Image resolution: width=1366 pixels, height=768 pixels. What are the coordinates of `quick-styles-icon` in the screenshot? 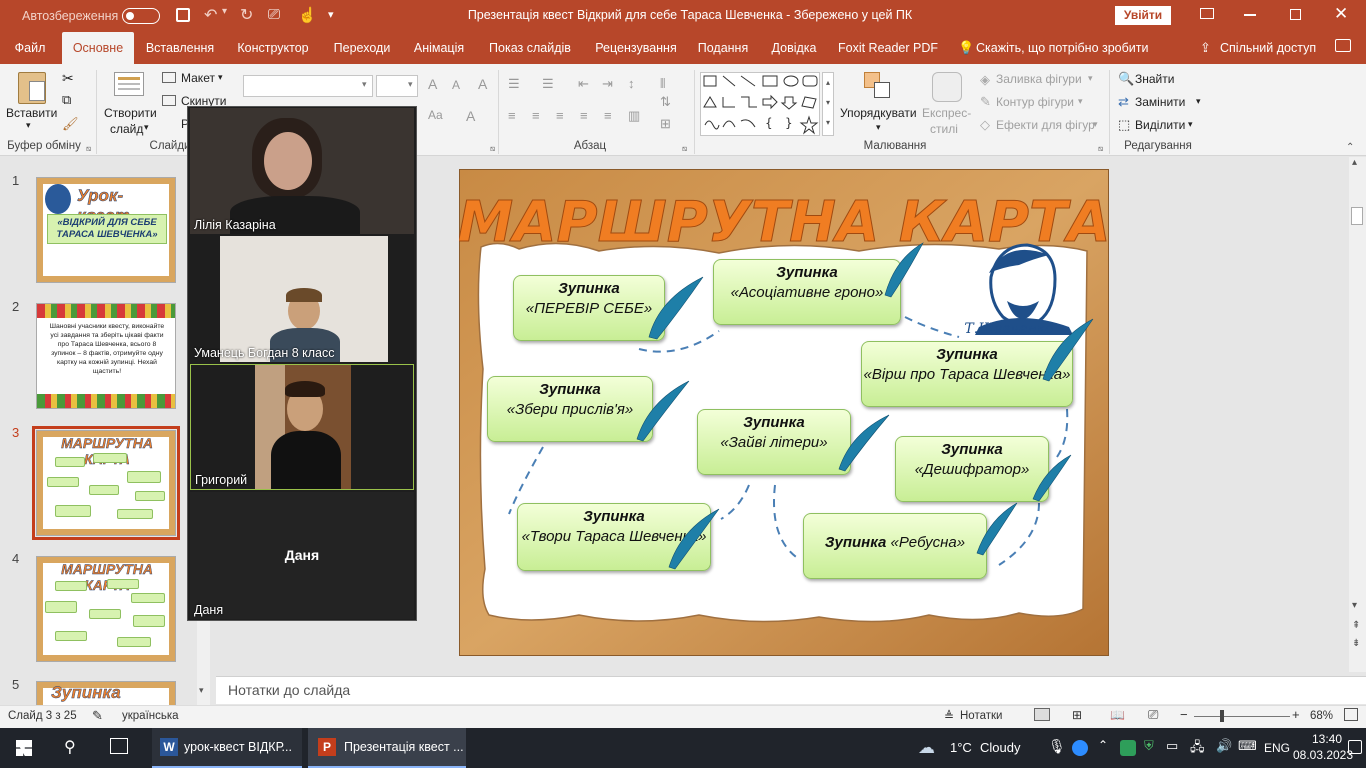 It's located at (947, 87).